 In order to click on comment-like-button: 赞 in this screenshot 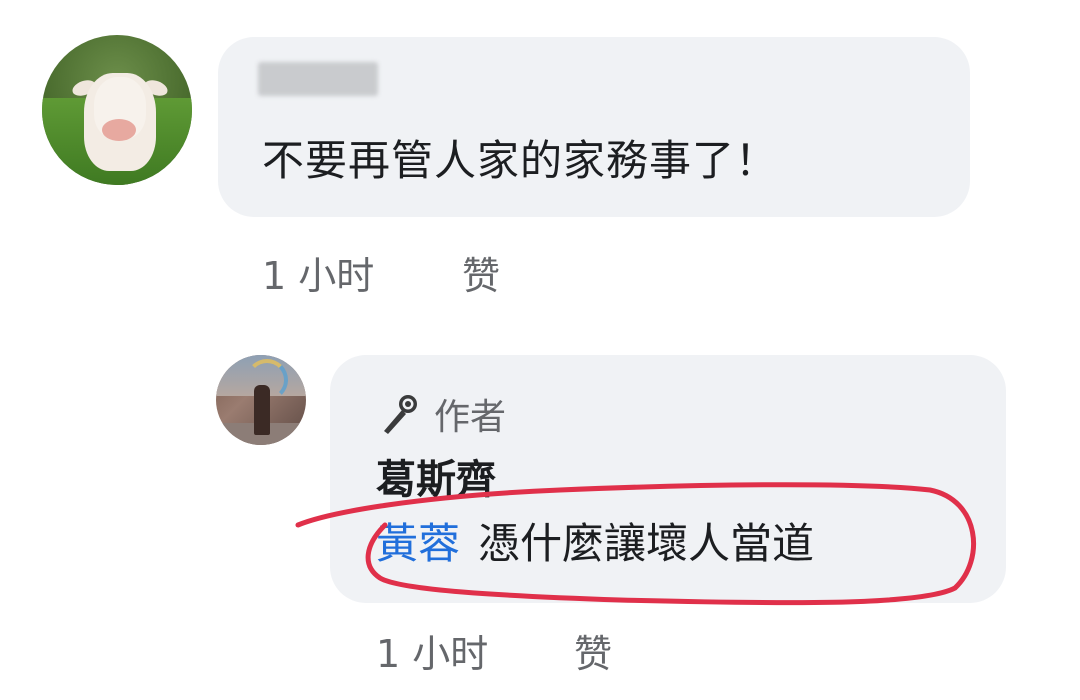, I will do `click(481, 272)`.